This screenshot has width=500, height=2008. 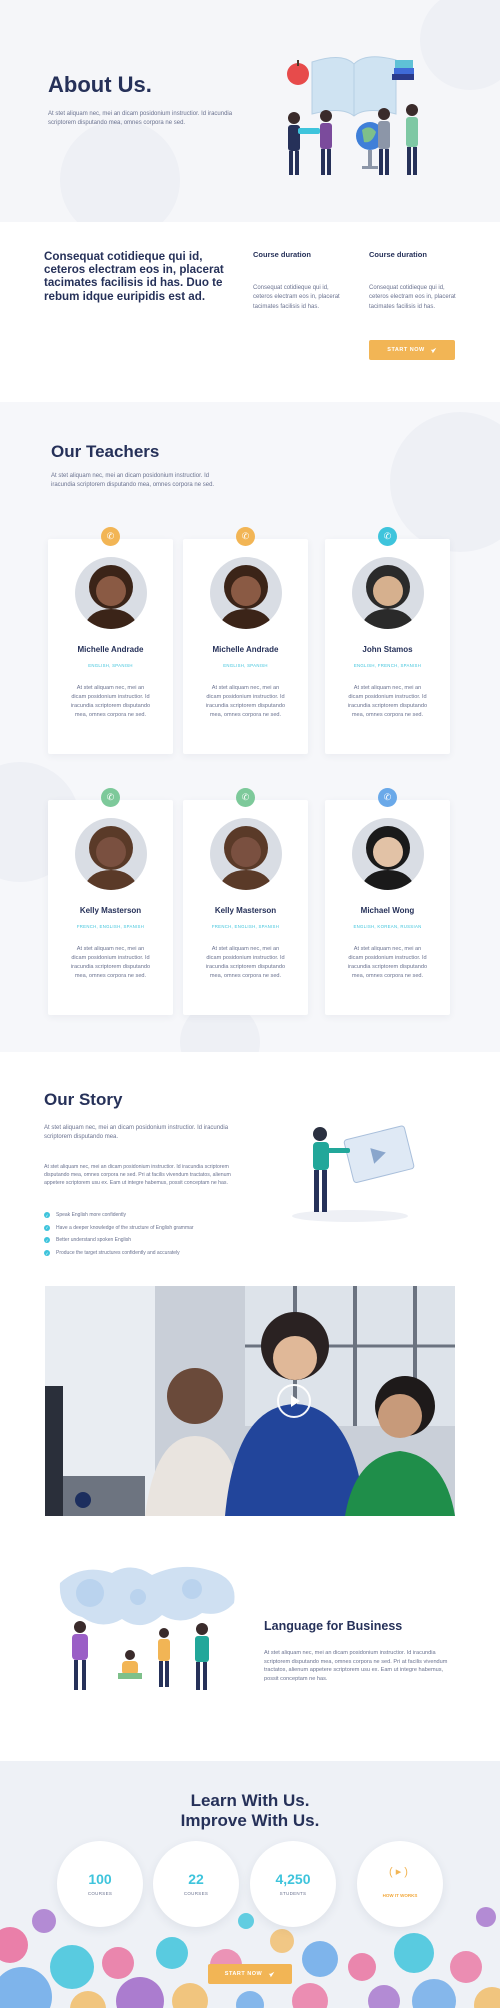 I want to click on play-button, so click(x=294, y=1401).